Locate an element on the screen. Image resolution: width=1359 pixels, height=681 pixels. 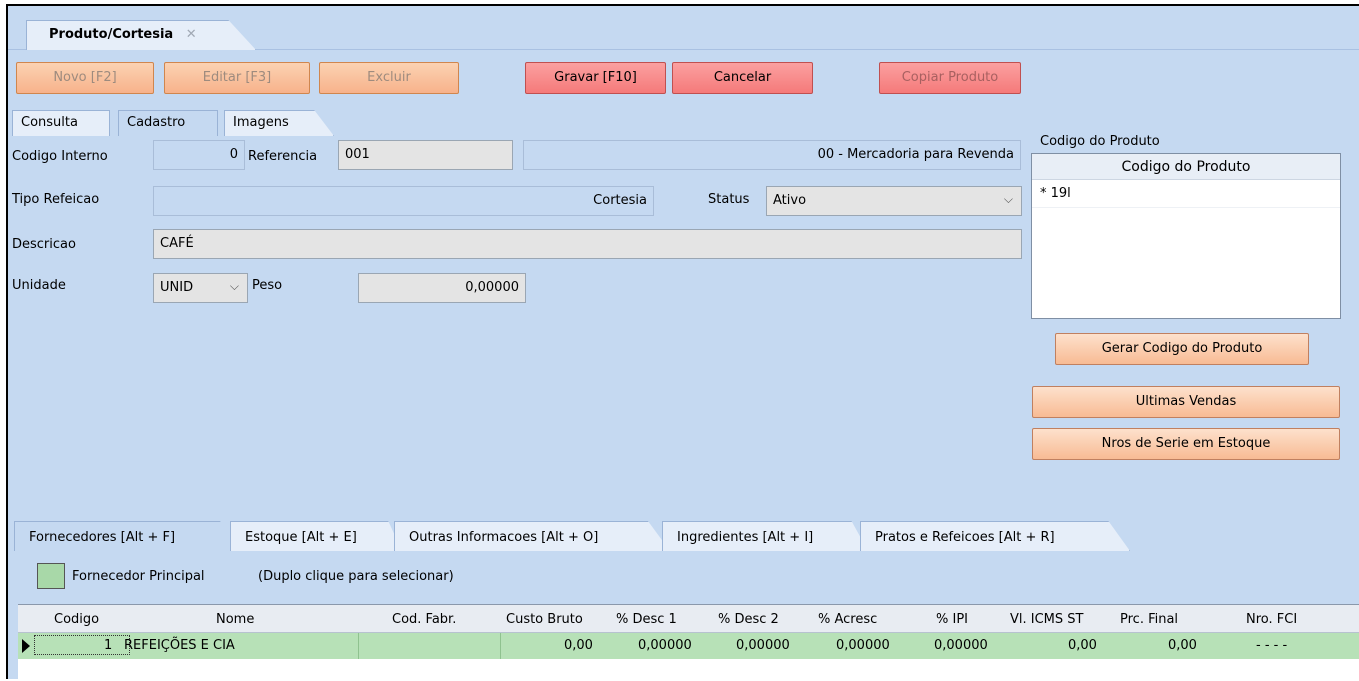
peso-label: Peso is located at coordinates (267, 285).